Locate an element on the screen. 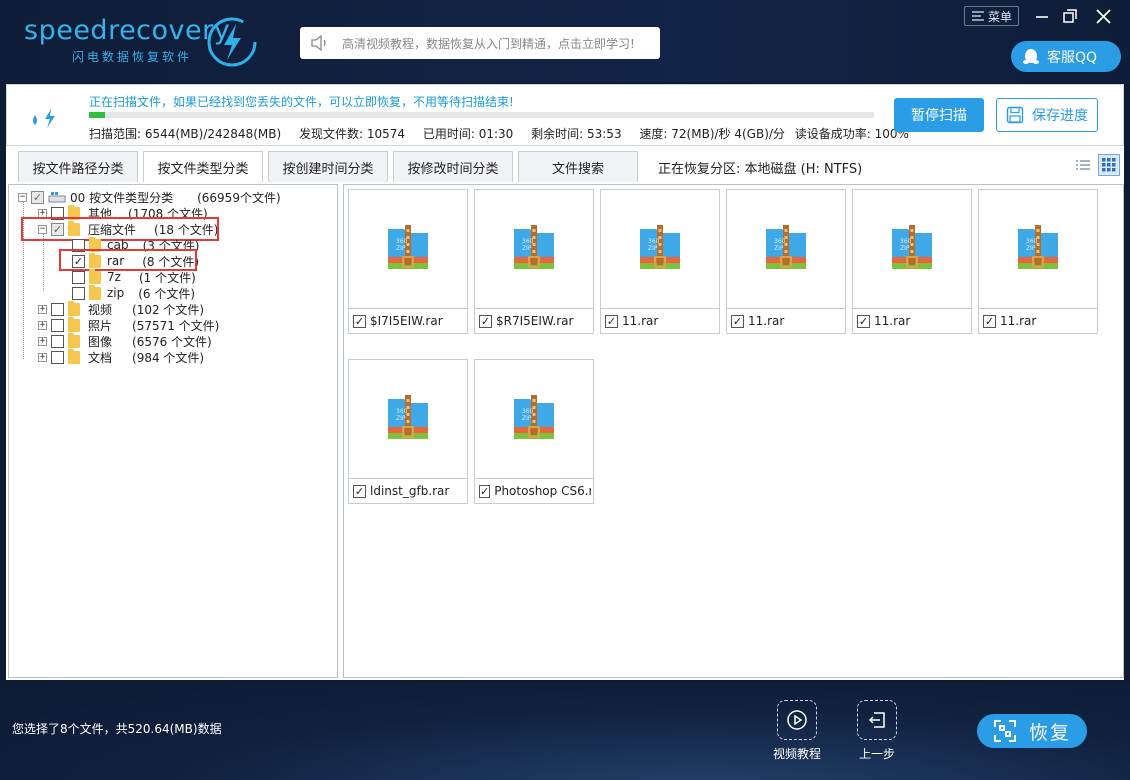  tree-count: (984 个文件) is located at coordinates (168, 357).